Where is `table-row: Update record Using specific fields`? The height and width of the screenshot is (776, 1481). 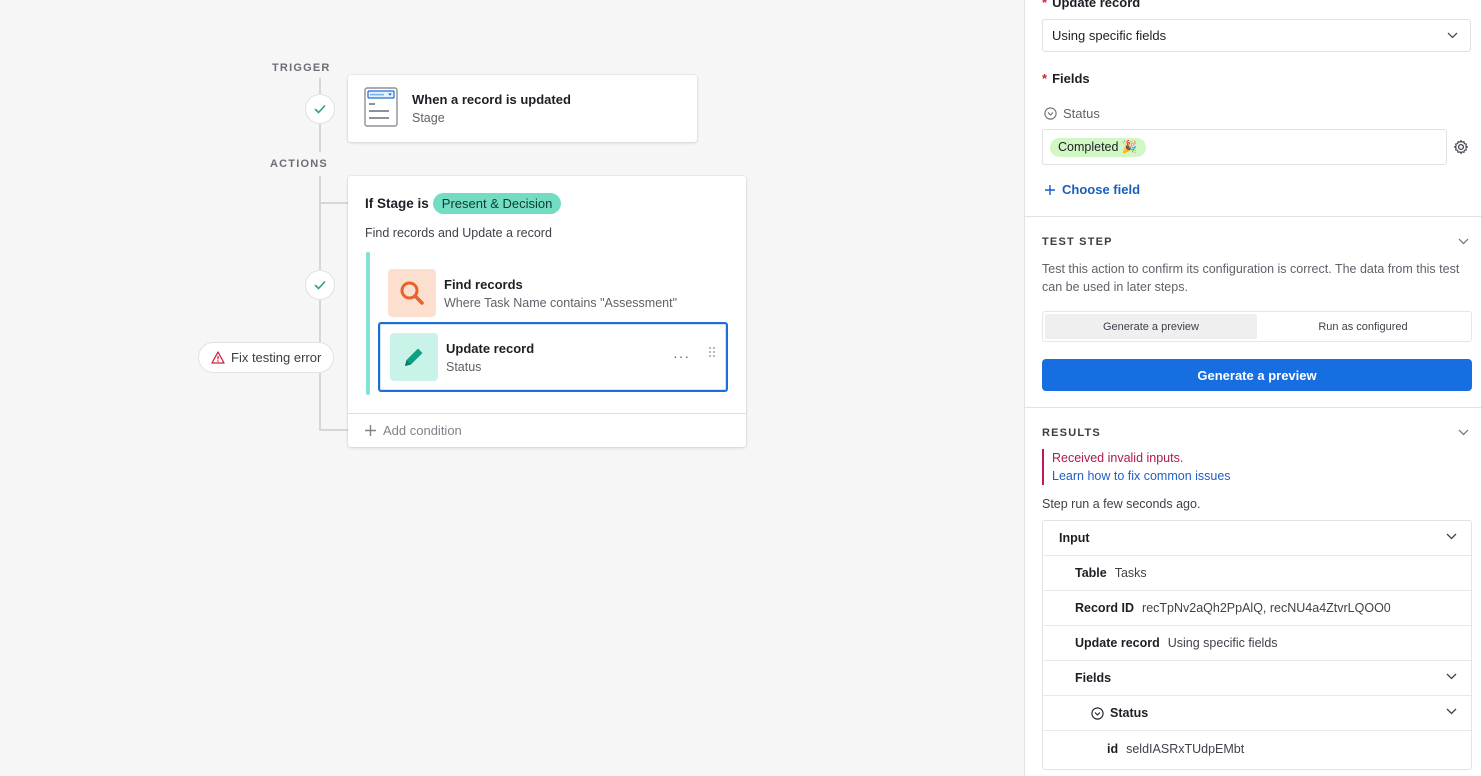 table-row: Update record Using specific fields is located at coordinates (1257, 643).